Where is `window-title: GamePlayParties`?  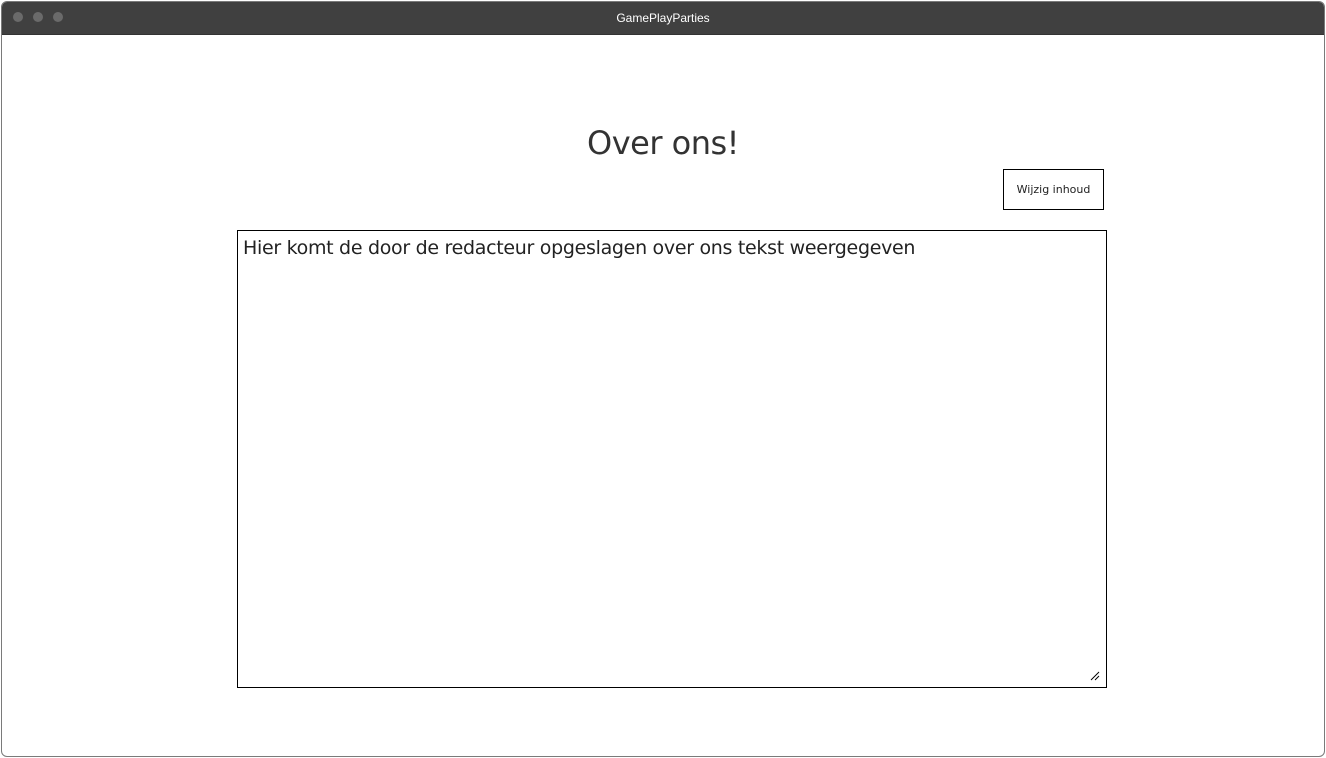
window-title: GamePlayParties is located at coordinates (663, 18).